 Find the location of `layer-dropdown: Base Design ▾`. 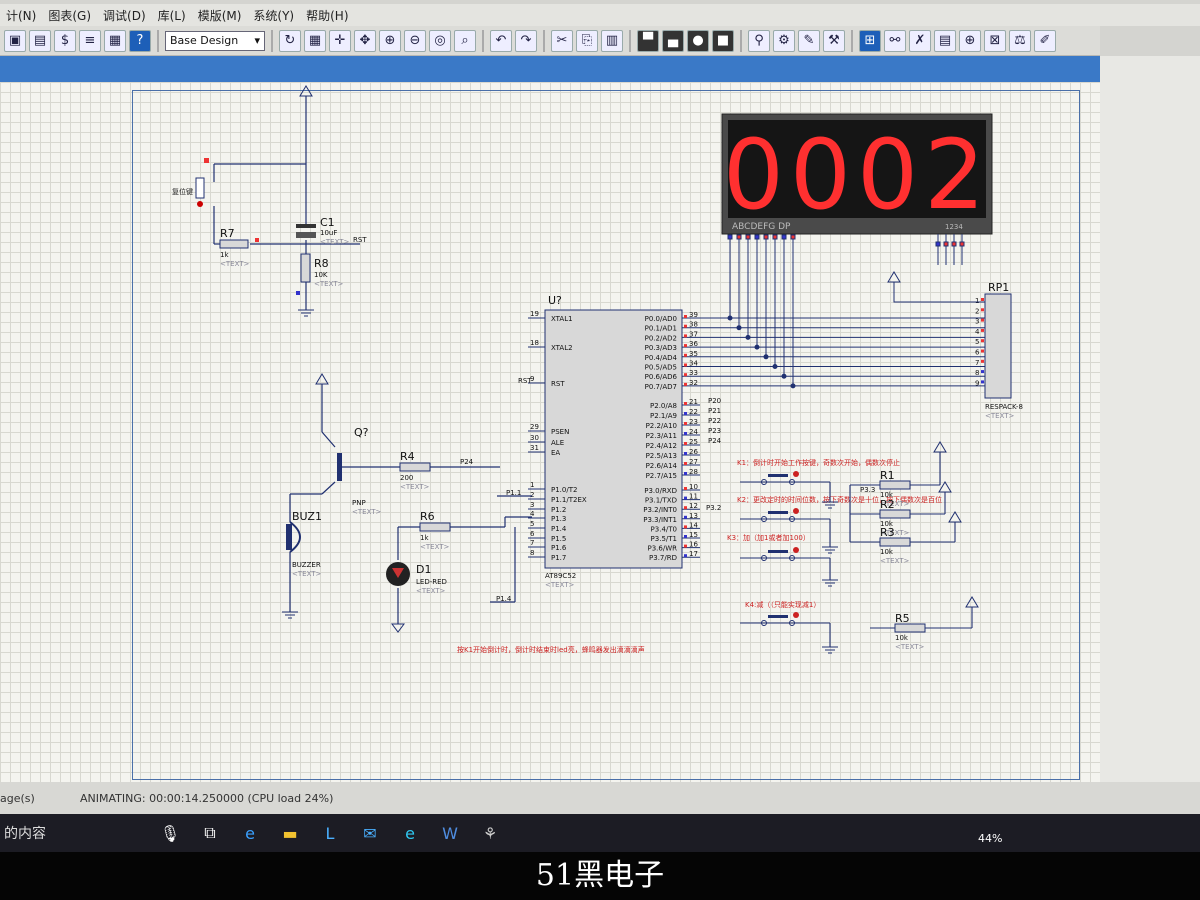

layer-dropdown: Base Design ▾ is located at coordinates (215, 40).